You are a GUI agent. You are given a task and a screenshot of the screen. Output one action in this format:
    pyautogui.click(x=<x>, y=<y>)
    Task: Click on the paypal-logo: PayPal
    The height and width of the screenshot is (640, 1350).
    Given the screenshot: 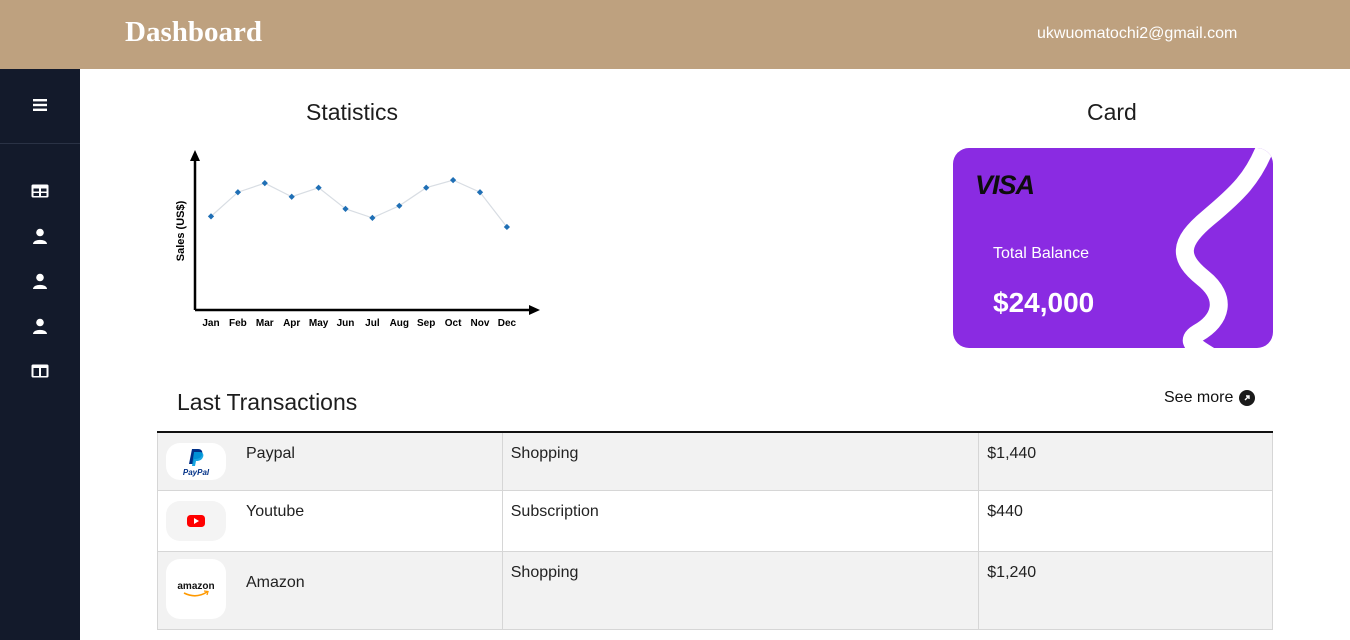 What is the action you would take?
    pyautogui.click(x=196, y=461)
    